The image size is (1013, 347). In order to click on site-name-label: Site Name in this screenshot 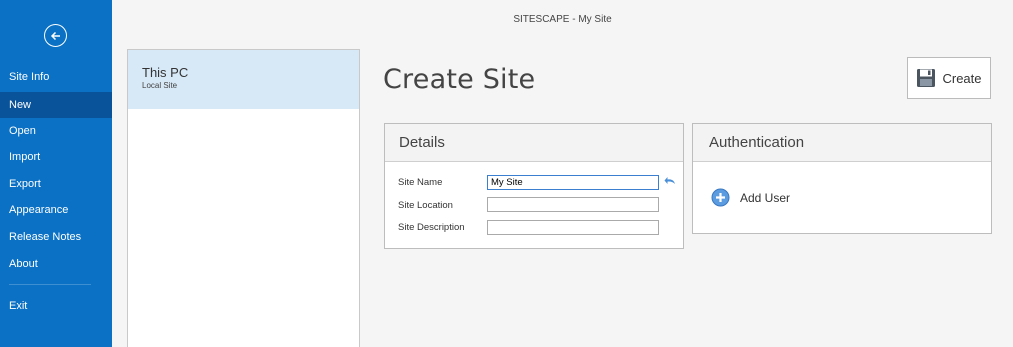, I will do `click(420, 182)`.